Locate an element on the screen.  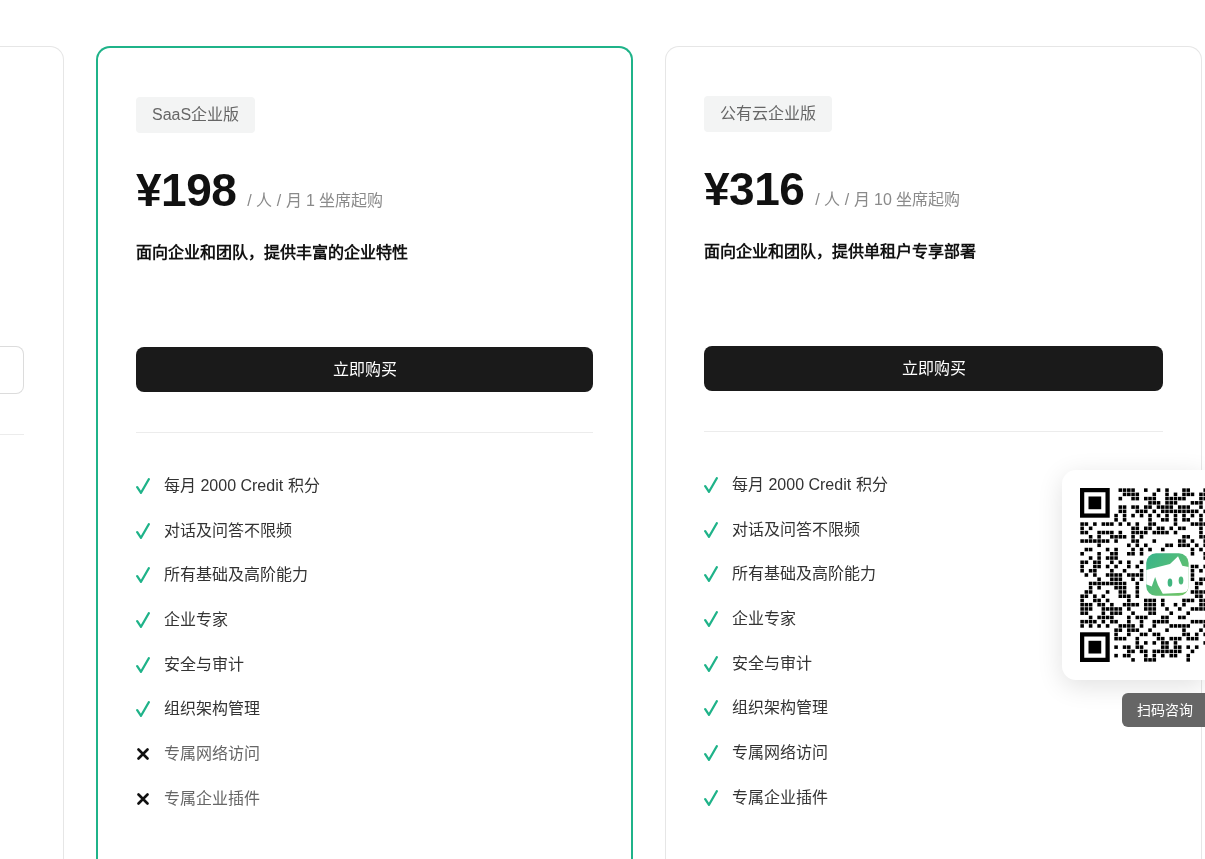
plan-description: 面向企业和团队，提供单租户专享部署 is located at coordinates (840, 252).